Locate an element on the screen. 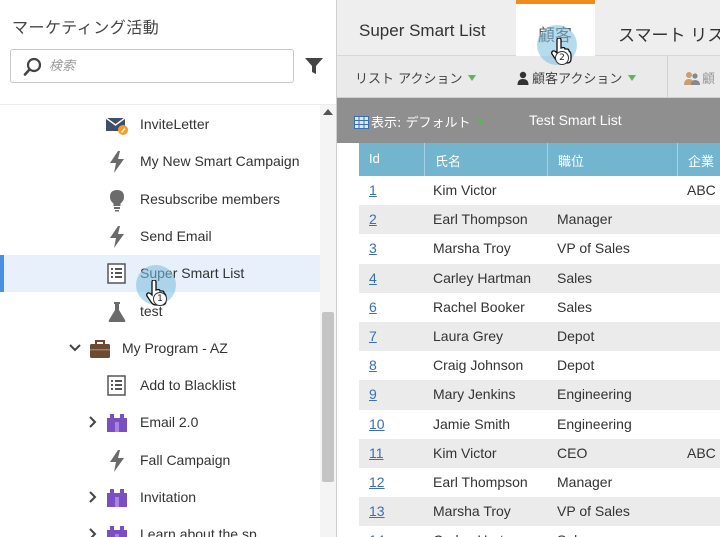 The height and width of the screenshot is (537, 720). scroll-up-arrow-icon is located at coordinates (328, 112).